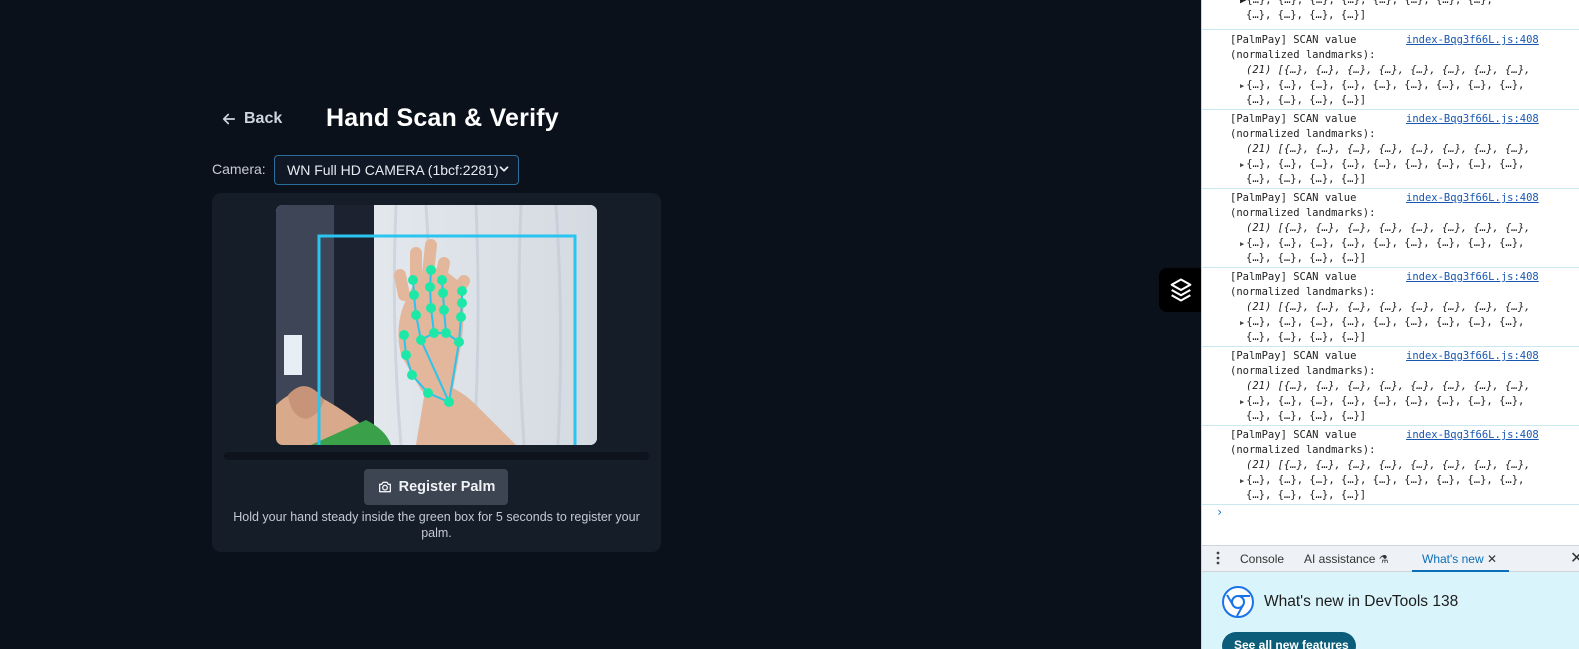 Image resolution: width=1579 pixels, height=649 pixels. What do you see at coordinates (447, 487) in the screenshot?
I see `register-palm-label: Register Palm` at bounding box center [447, 487].